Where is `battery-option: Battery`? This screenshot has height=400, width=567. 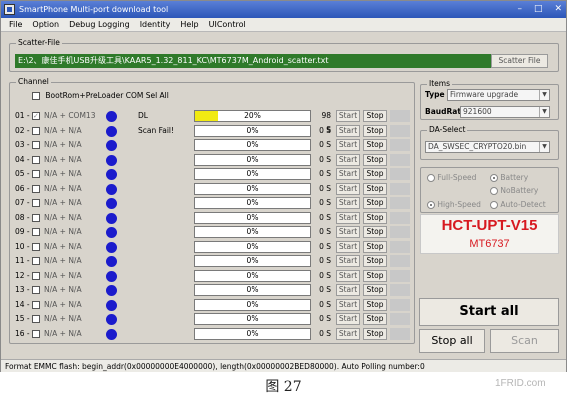 battery-option: Battery is located at coordinates (509, 177).